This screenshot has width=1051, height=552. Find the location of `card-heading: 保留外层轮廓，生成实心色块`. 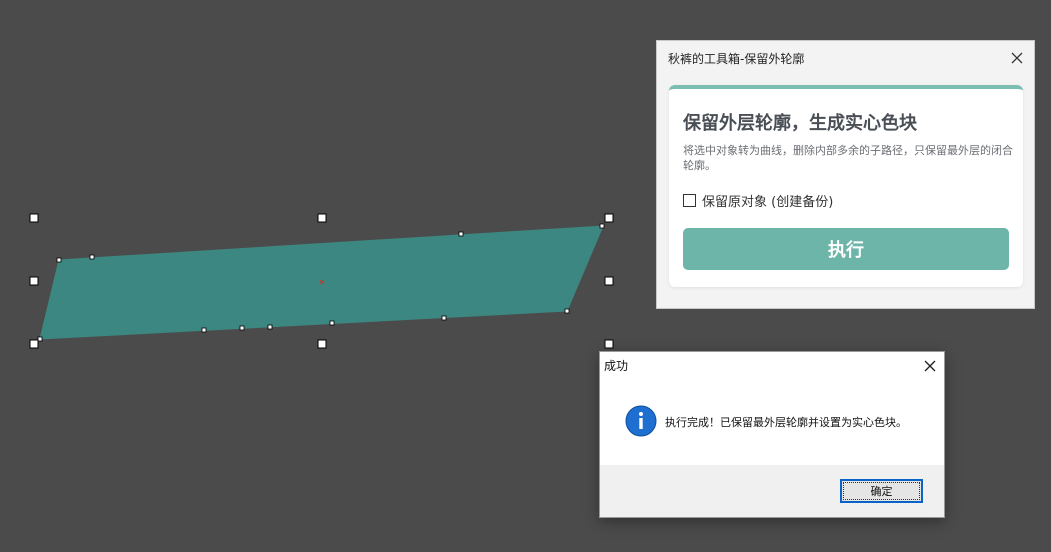

card-heading: 保留外层轮廓，生成实心色块 is located at coordinates (800, 123).